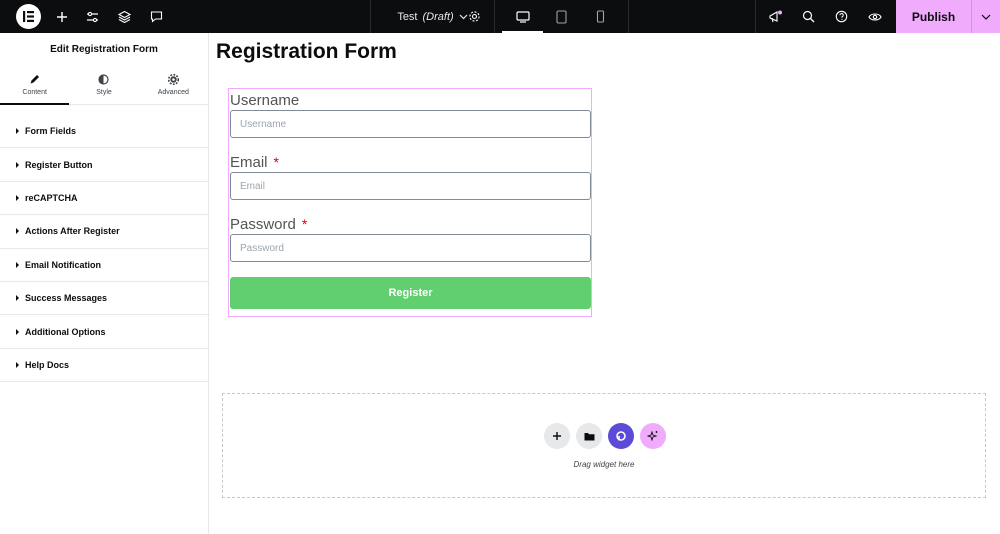  What do you see at coordinates (841, 16) in the screenshot?
I see `help-icon` at bounding box center [841, 16].